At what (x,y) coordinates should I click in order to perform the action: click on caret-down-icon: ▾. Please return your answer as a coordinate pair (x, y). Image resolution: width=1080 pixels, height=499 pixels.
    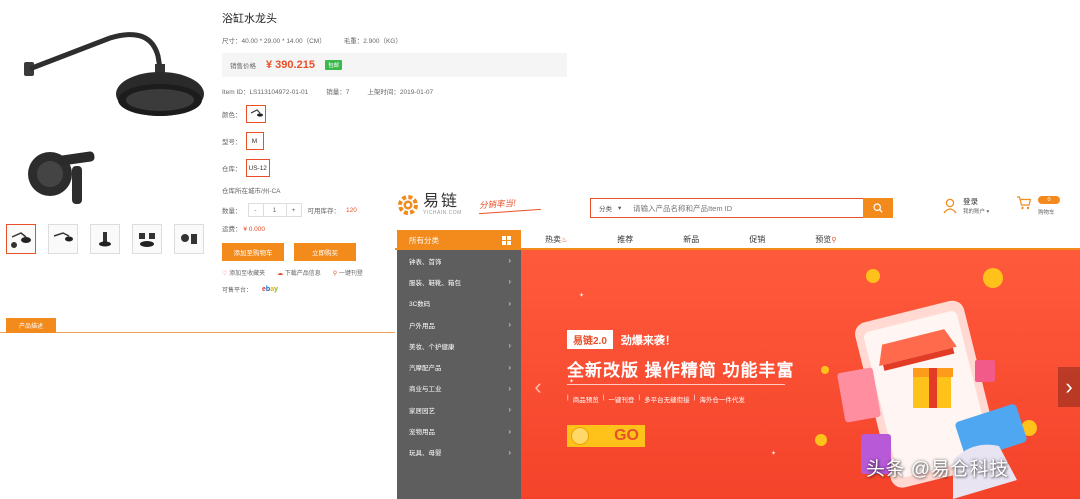
    Looking at the image, I should click on (620, 208).